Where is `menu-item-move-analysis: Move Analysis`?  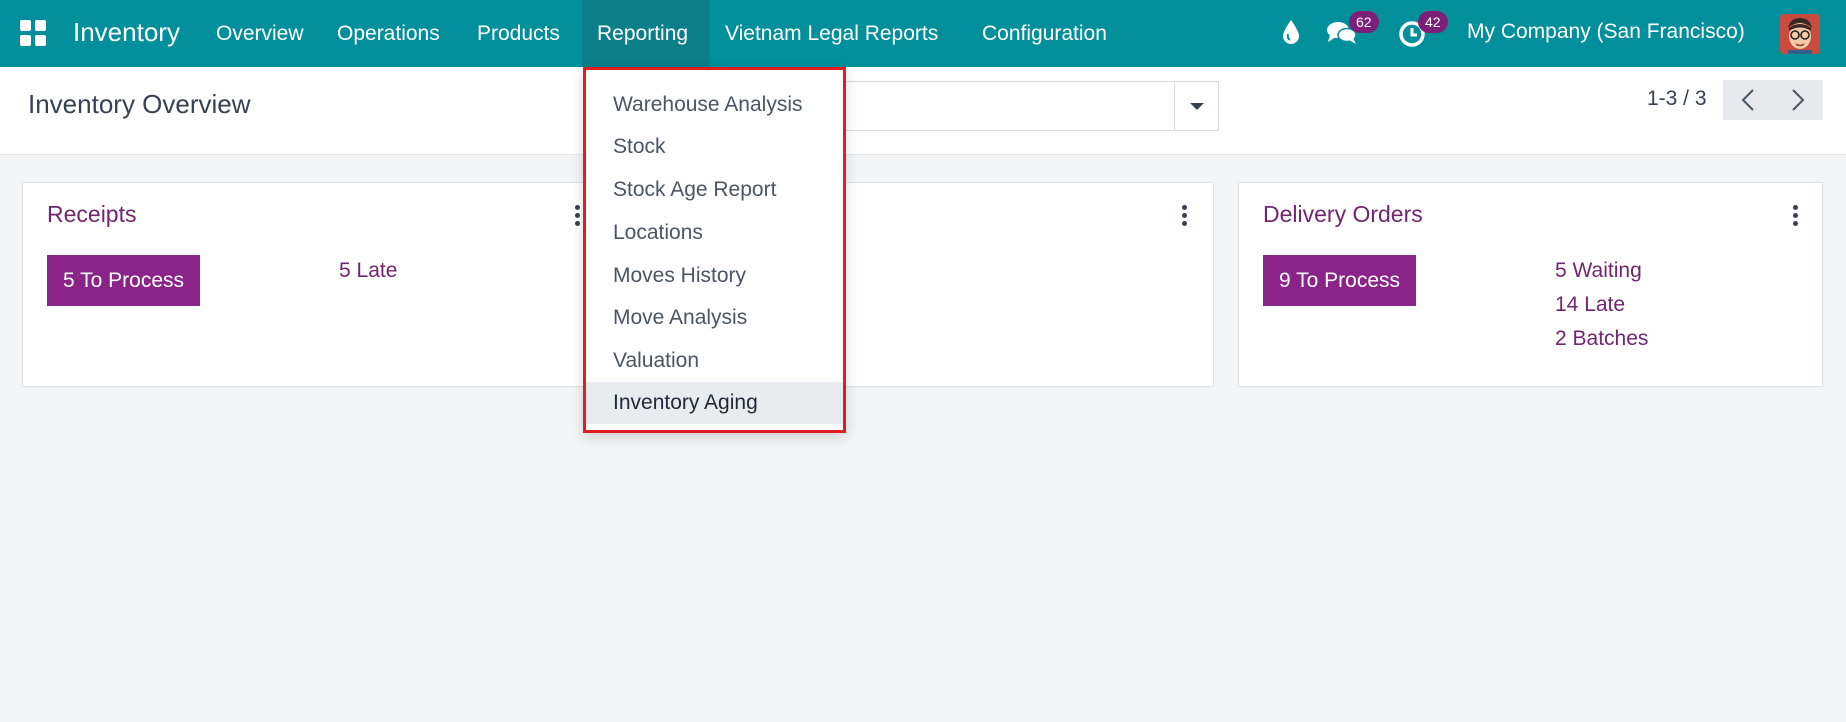 menu-item-move-analysis: Move Analysis is located at coordinates (714, 318).